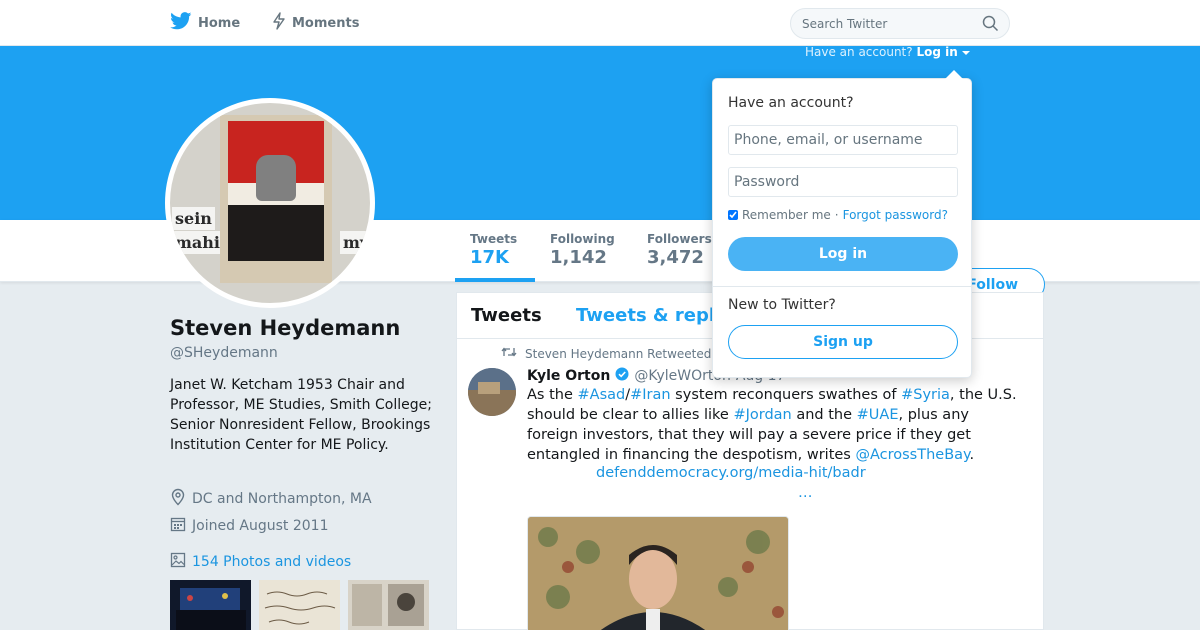 This screenshot has width=1200, height=630. Describe the element at coordinates (895, 215) in the screenshot. I see `forgot-password-link: Forgot password?` at that location.